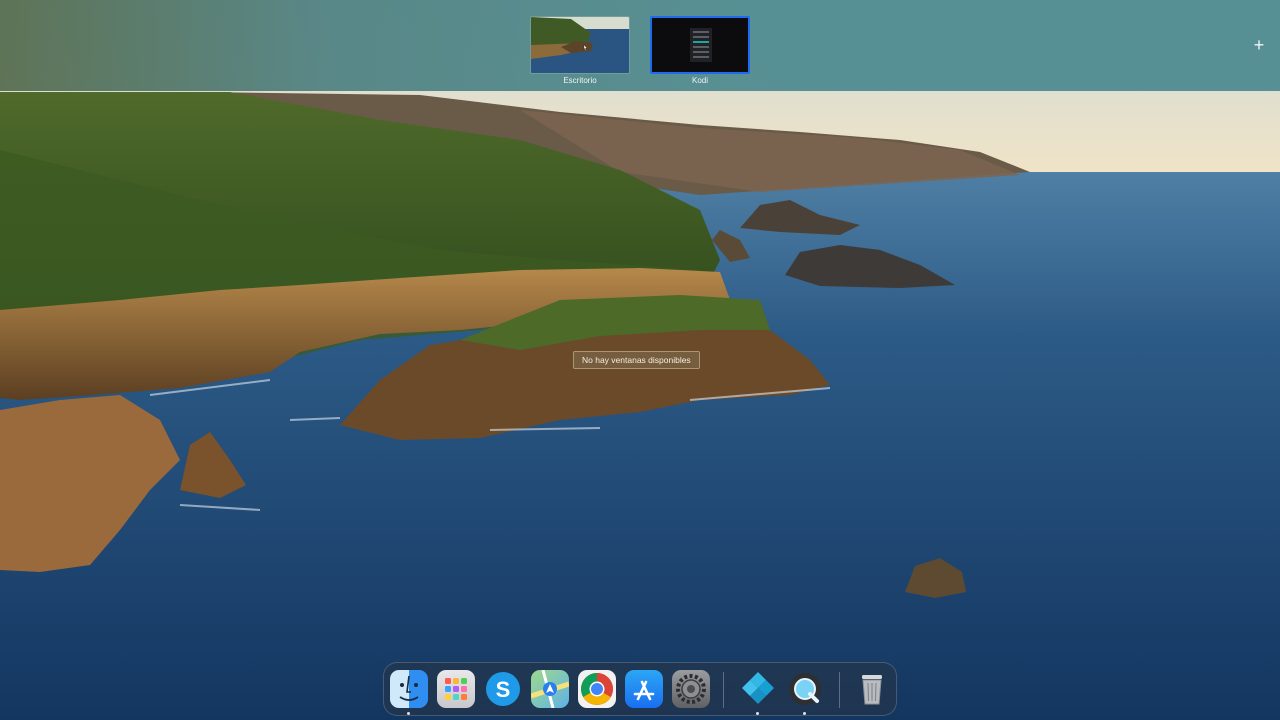 This screenshot has height=720, width=1280. I want to click on quicktime-running-indicator, so click(804, 713).